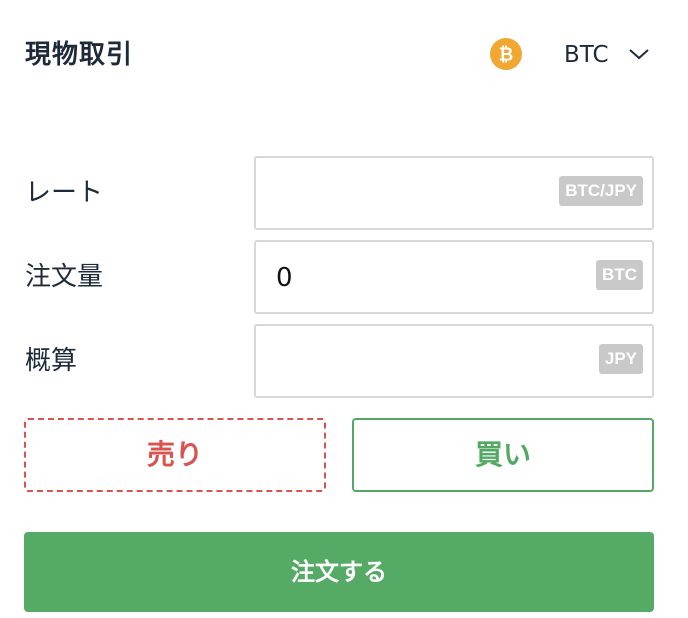  Describe the element at coordinates (586, 55) in the screenshot. I see `coin-symbol: BTC` at that location.